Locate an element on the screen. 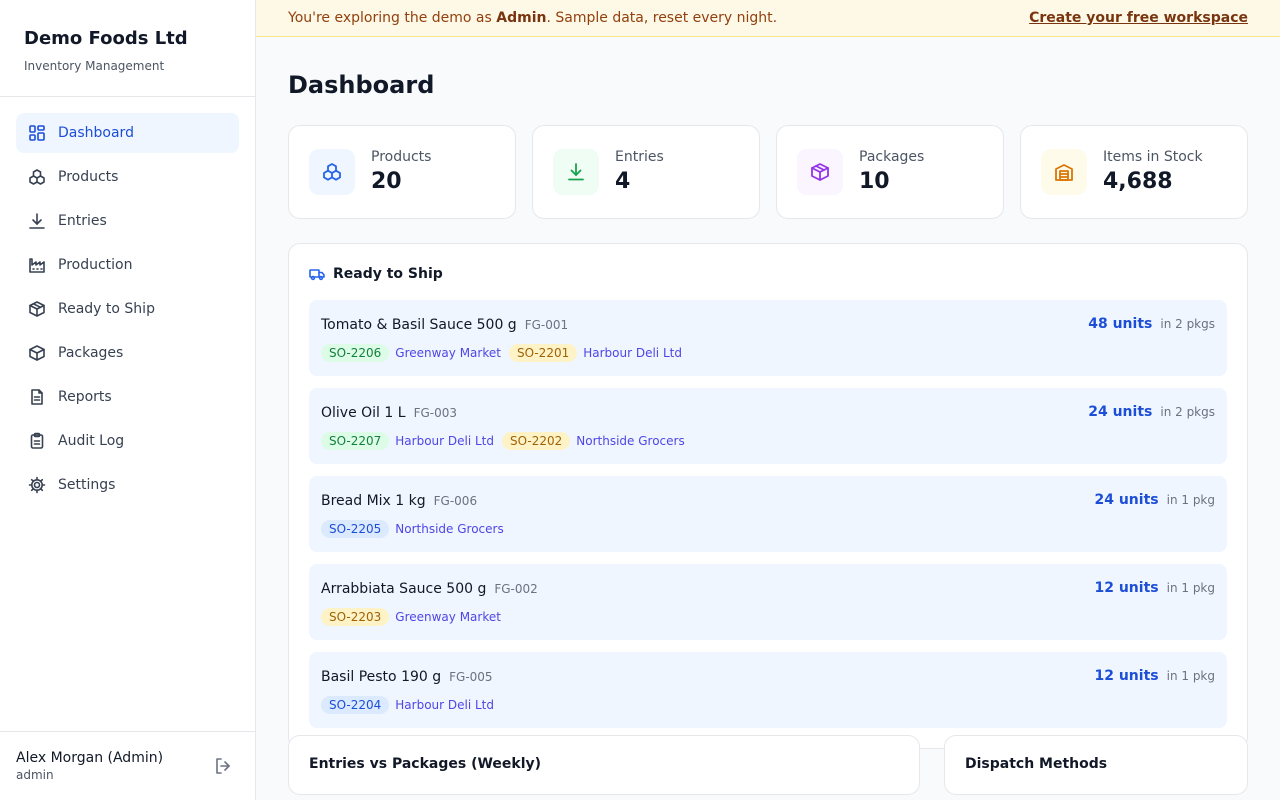  product-code: FG-003 is located at coordinates (435, 413).